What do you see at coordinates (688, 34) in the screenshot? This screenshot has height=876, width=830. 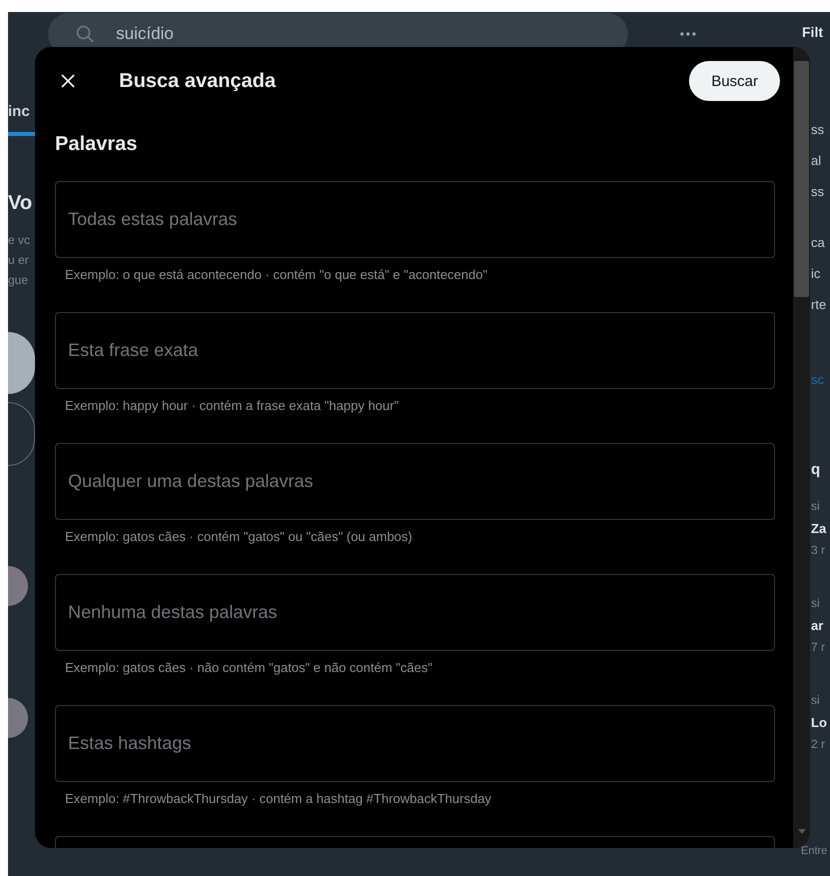 I see `more-icon` at bounding box center [688, 34].